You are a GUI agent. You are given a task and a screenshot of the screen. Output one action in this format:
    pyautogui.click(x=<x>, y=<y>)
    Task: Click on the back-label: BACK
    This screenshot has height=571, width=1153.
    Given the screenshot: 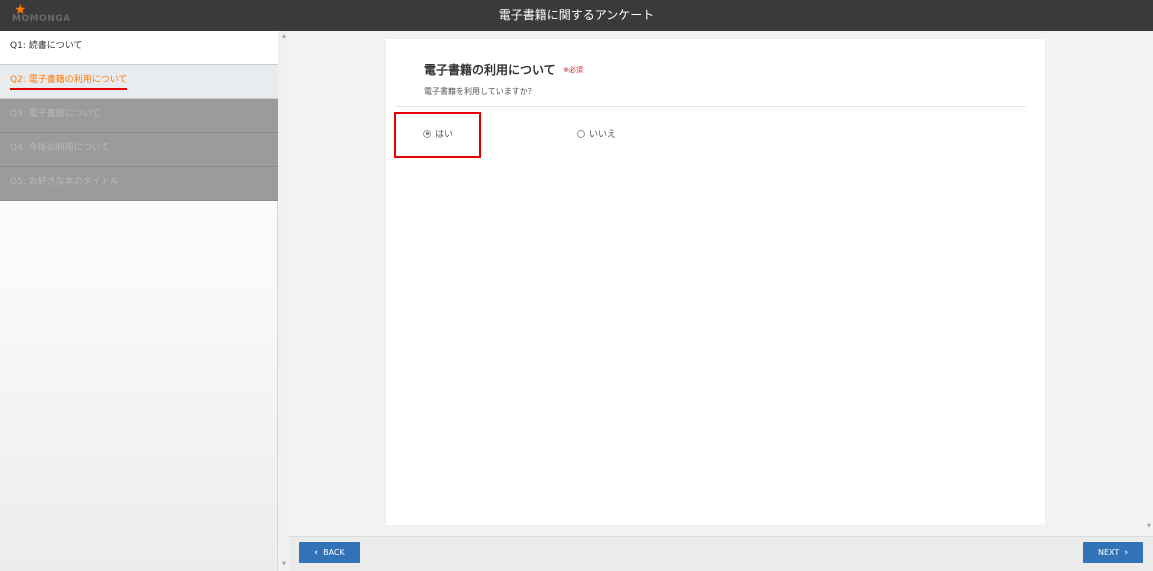 What is the action you would take?
    pyautogui.click(x=334, y=552)
    